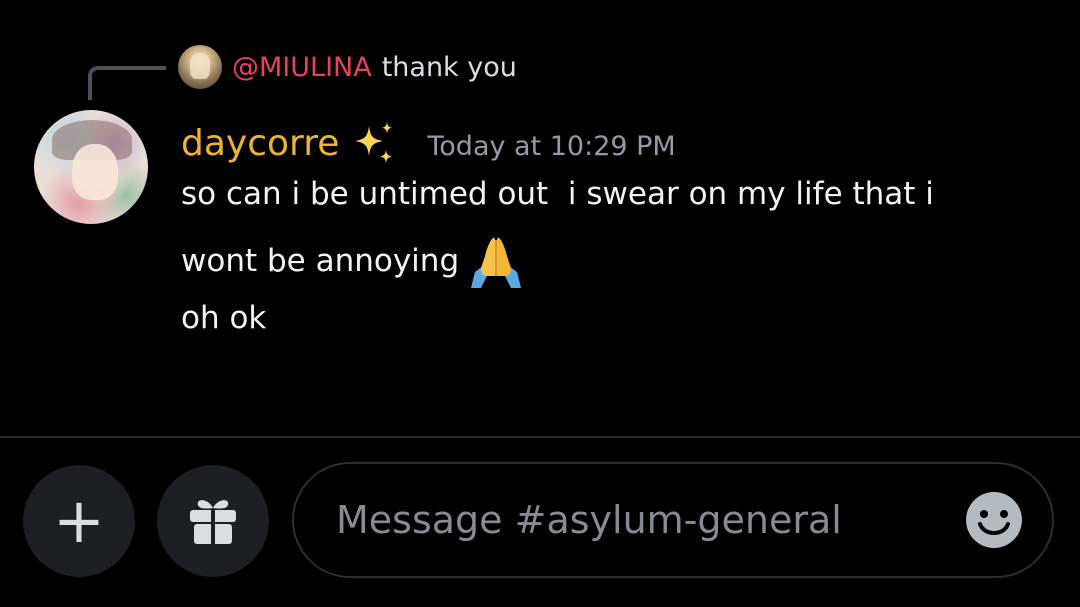  I want to click on message-line-text: wont be annoying, so click(320, 261).